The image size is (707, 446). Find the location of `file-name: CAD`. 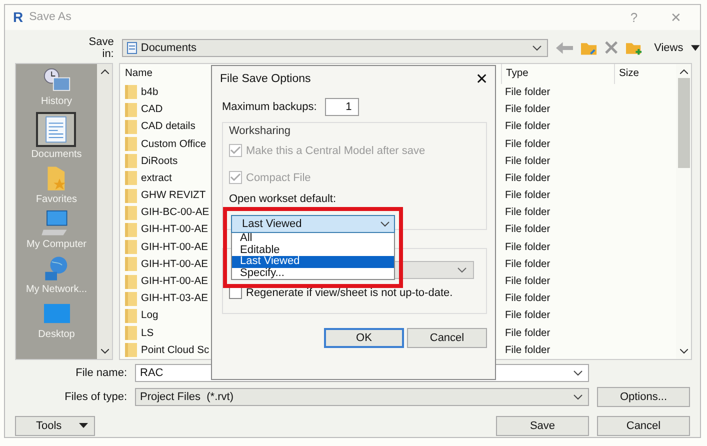

file-name: CAD is located at coordinates (152, 110).